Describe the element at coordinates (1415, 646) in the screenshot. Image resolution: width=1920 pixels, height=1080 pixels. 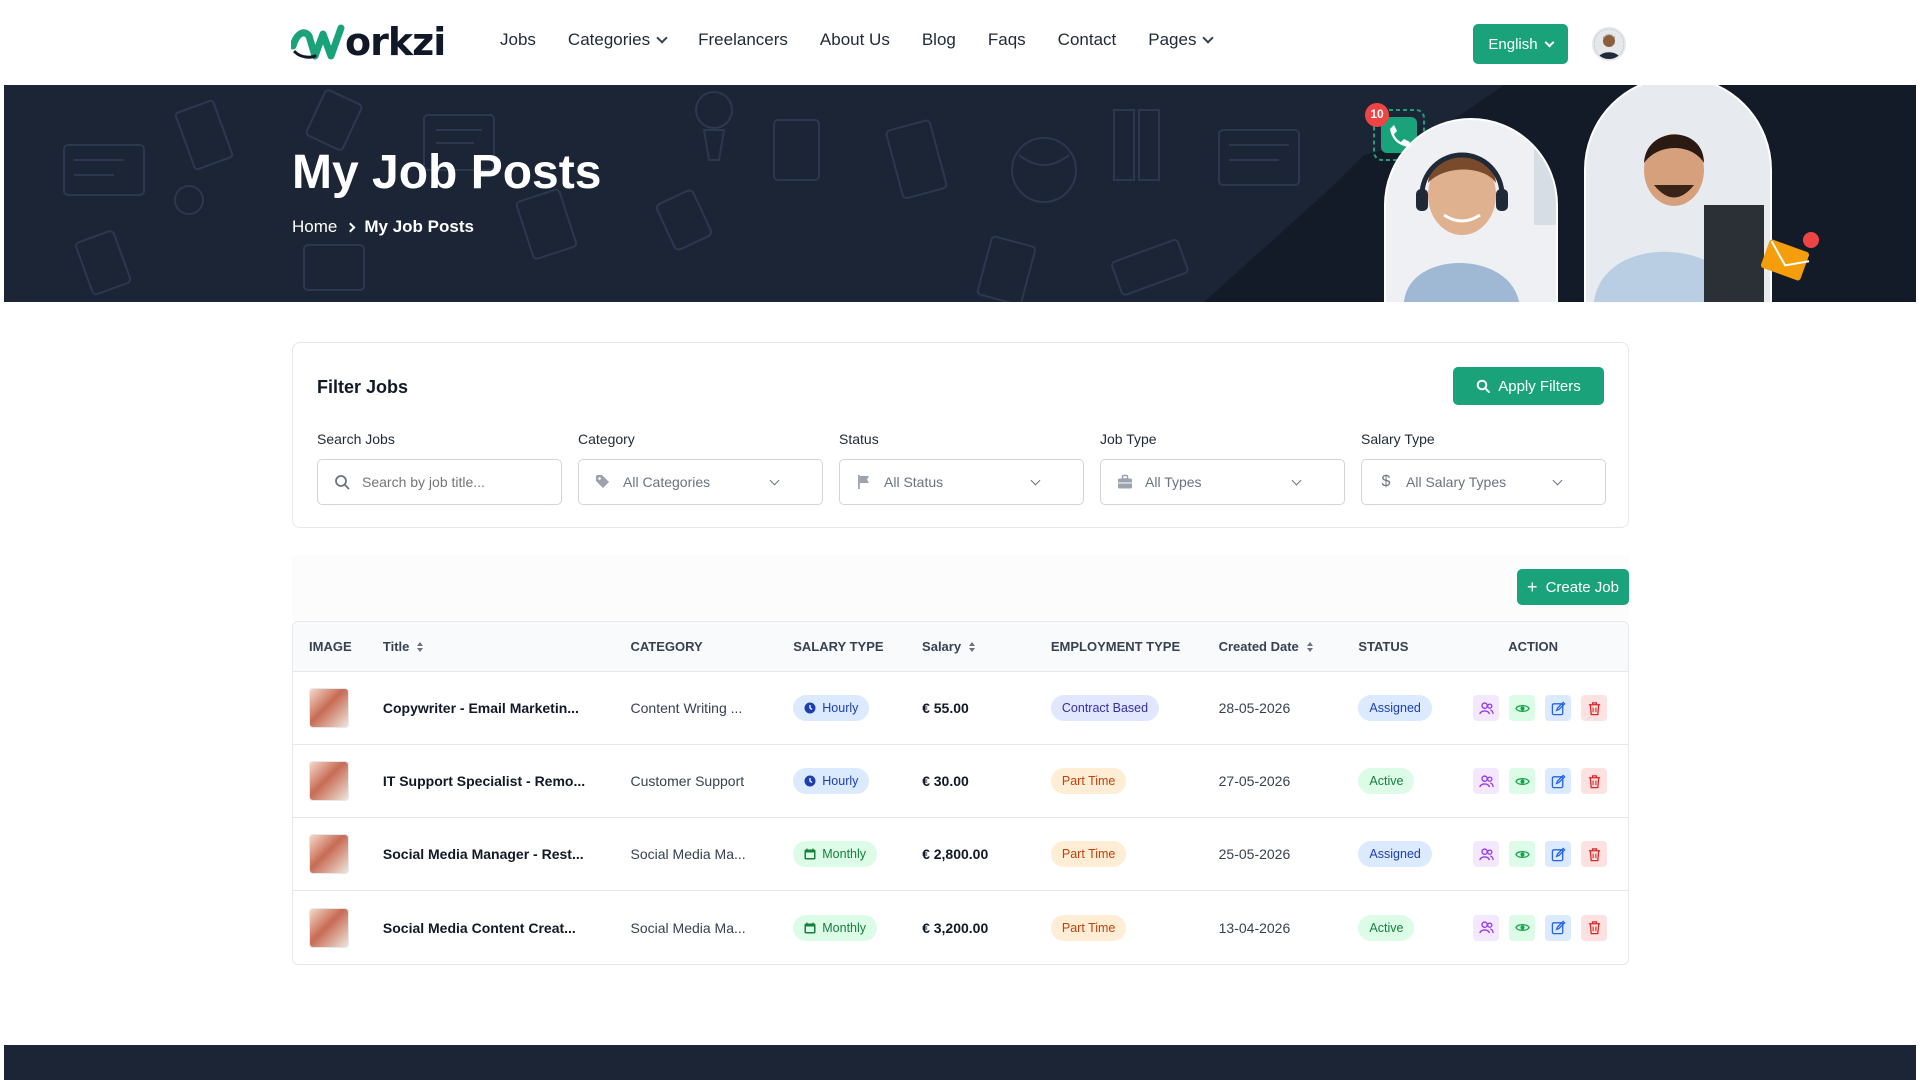
I see `col-status: STATUS` at that location.